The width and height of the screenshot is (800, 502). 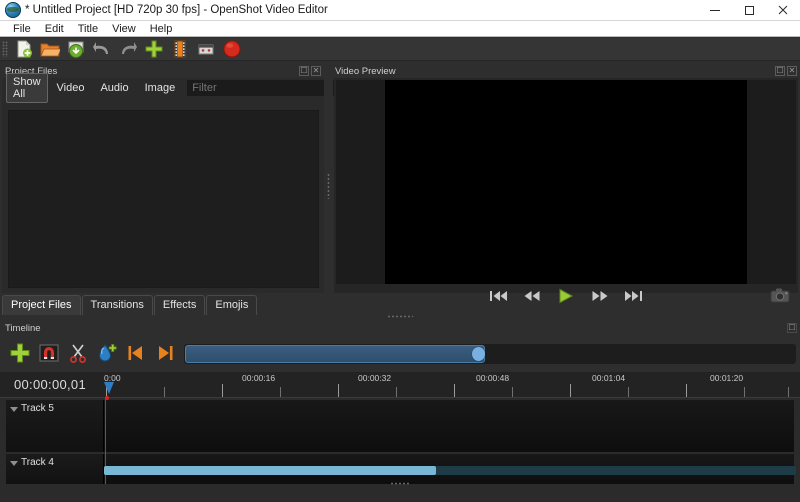 I want to click on add-track-button, so click(x=19, y=353).